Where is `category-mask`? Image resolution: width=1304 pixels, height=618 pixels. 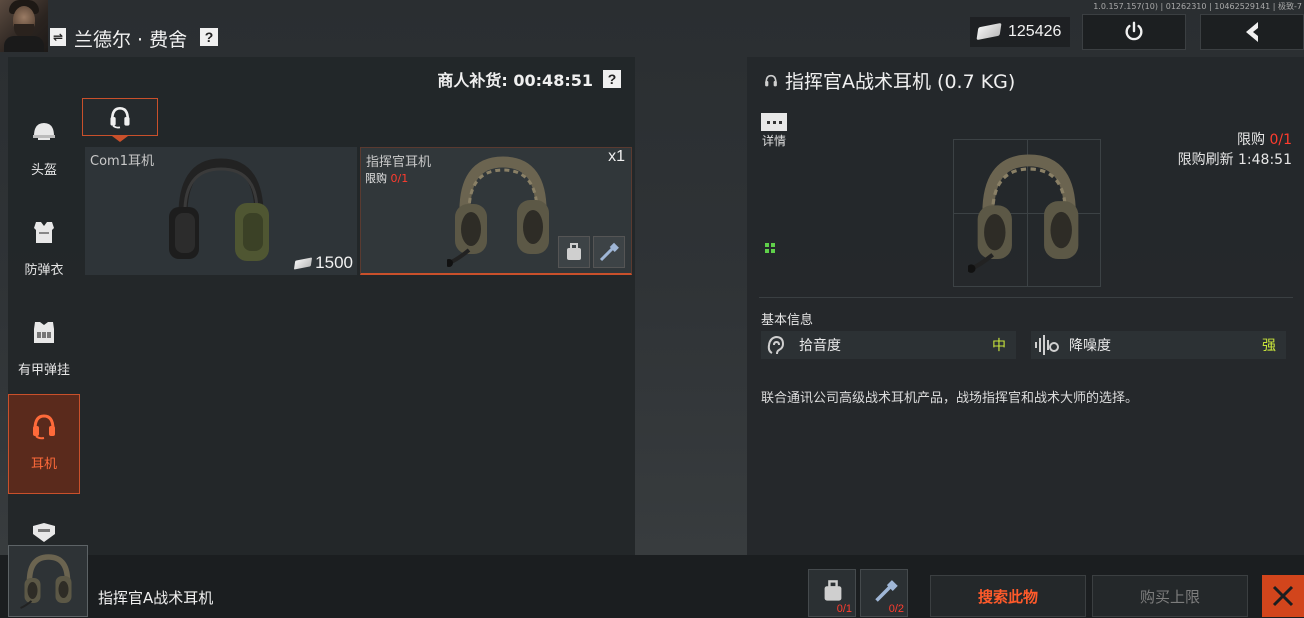
category-mask is located at coordinates (44, 526).